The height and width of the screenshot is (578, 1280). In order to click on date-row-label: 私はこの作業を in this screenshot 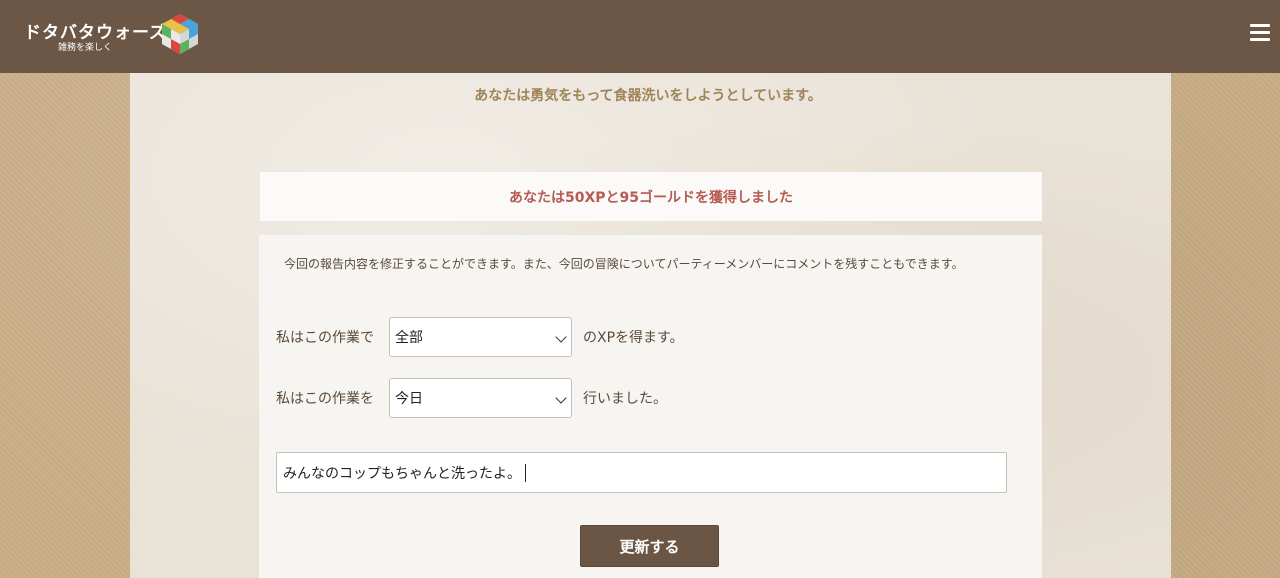, I will do `click(325, 399)`.